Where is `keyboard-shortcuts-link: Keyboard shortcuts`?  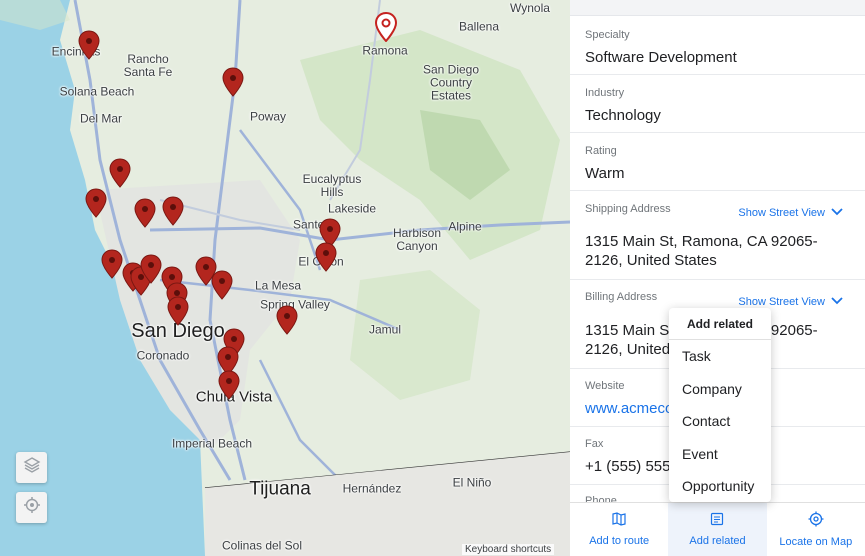
keyboard-shortcuts-link: Keyboard shortcuts is located at coordinates (508, 549).